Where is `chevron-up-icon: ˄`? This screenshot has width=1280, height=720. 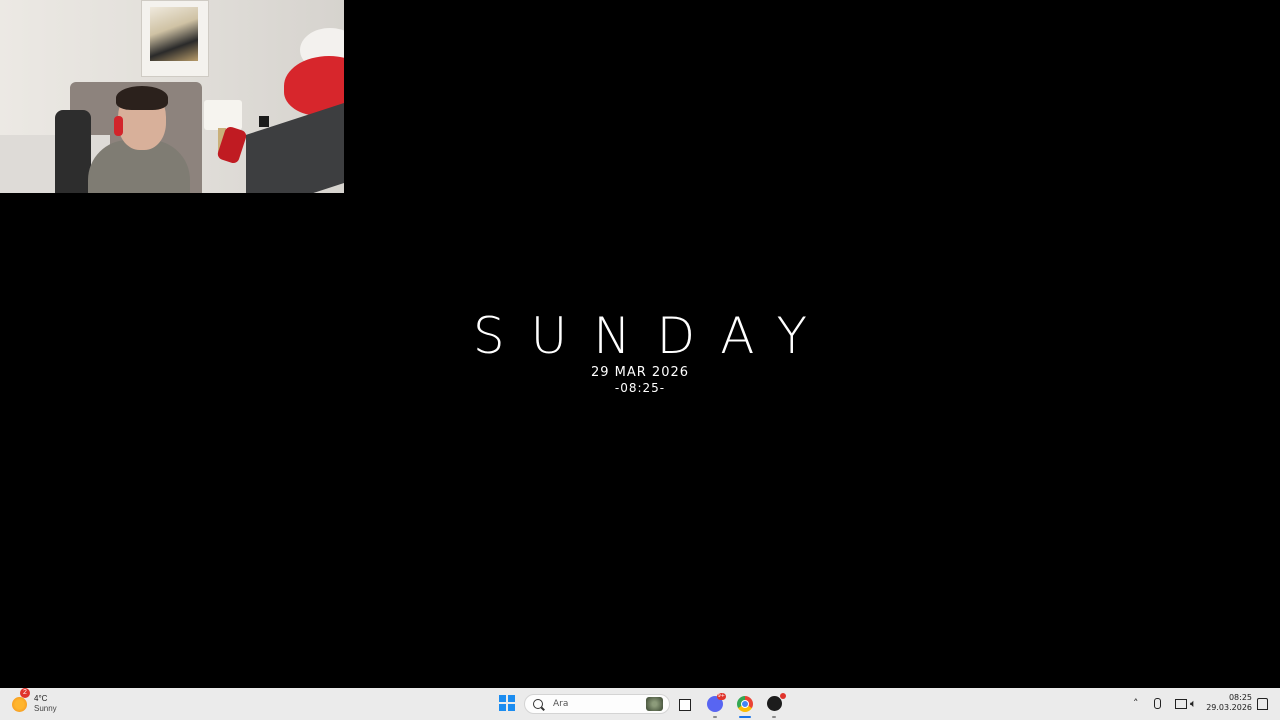 chevron-up-icon: ˄ is located at coordinates (1136, 704).